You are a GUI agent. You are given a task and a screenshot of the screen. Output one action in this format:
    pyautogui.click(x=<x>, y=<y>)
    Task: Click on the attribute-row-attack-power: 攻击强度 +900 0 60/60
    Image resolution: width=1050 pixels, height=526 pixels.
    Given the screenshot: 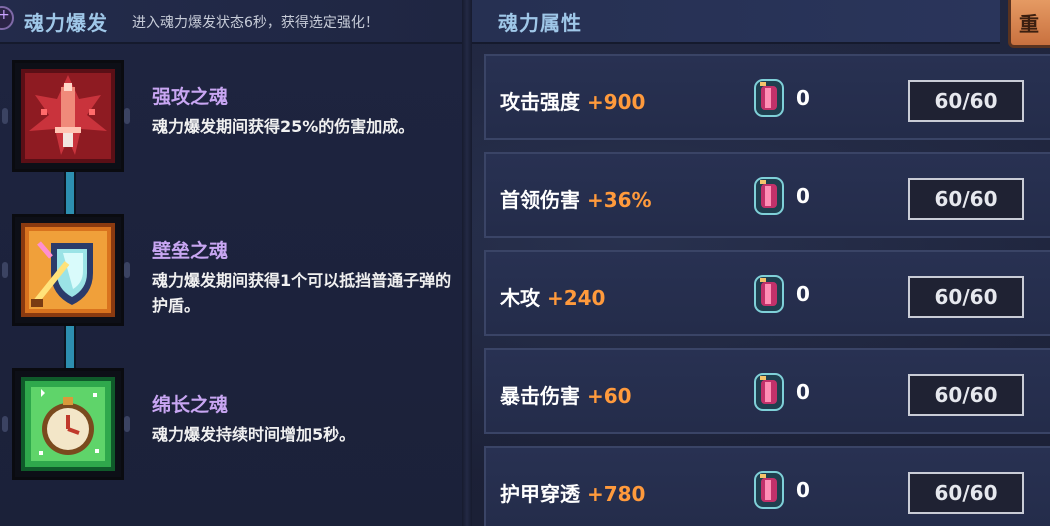 What is the action you would take?
    pyautogui.click(x=767, y=97)
    